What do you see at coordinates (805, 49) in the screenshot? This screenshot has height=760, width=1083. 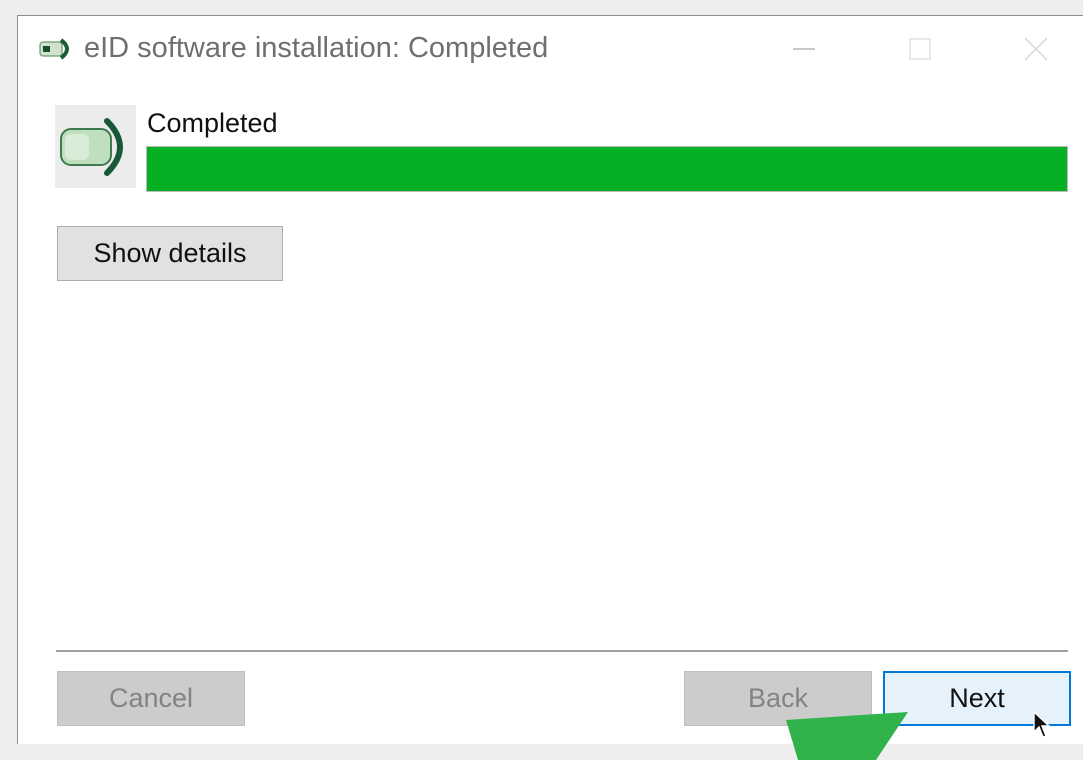 I see `minimize-icon` at bounding box center [805, 49].